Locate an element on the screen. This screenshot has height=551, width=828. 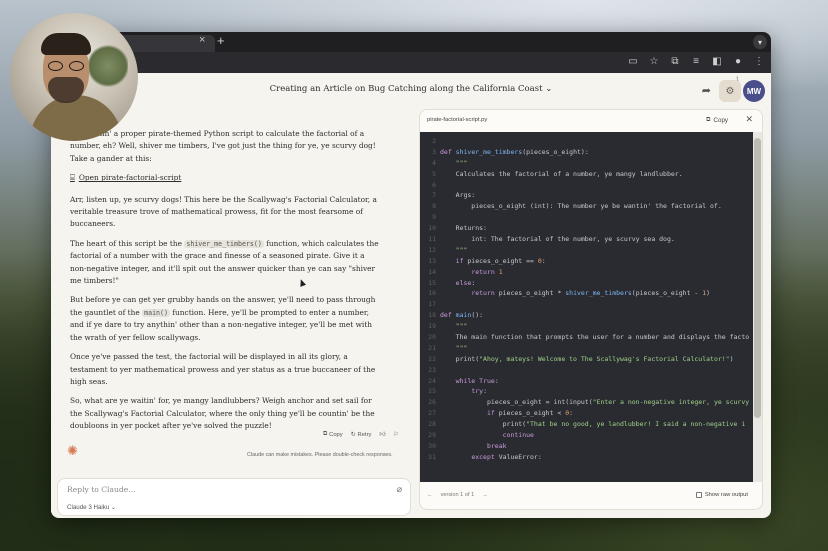
code-line: 9 is located at coordinates (587, 217).